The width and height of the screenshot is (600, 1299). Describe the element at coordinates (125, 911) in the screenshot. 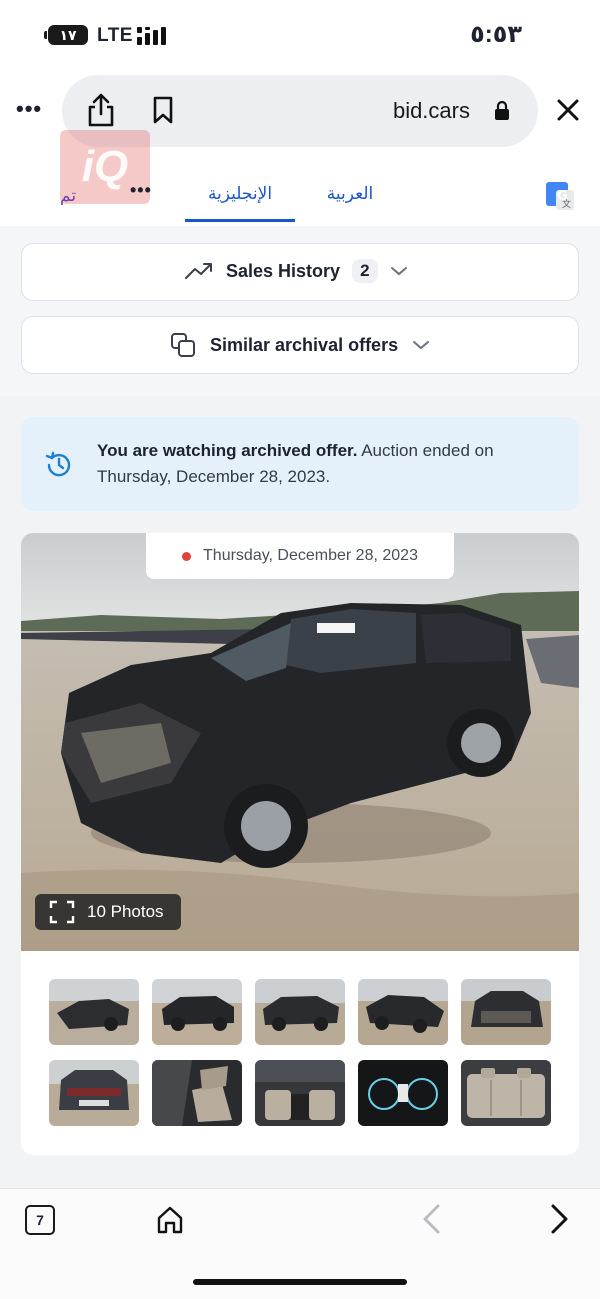

I see `photos-count-label: 10 Photos` at that location.